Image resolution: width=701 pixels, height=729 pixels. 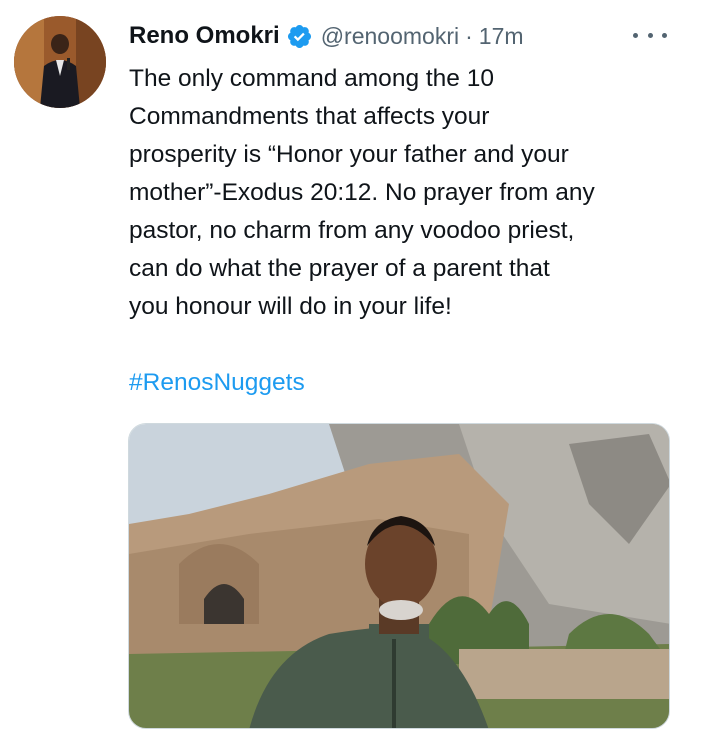 I want to click on tweet-timestamp: 17m, so click(x=501, y=36).